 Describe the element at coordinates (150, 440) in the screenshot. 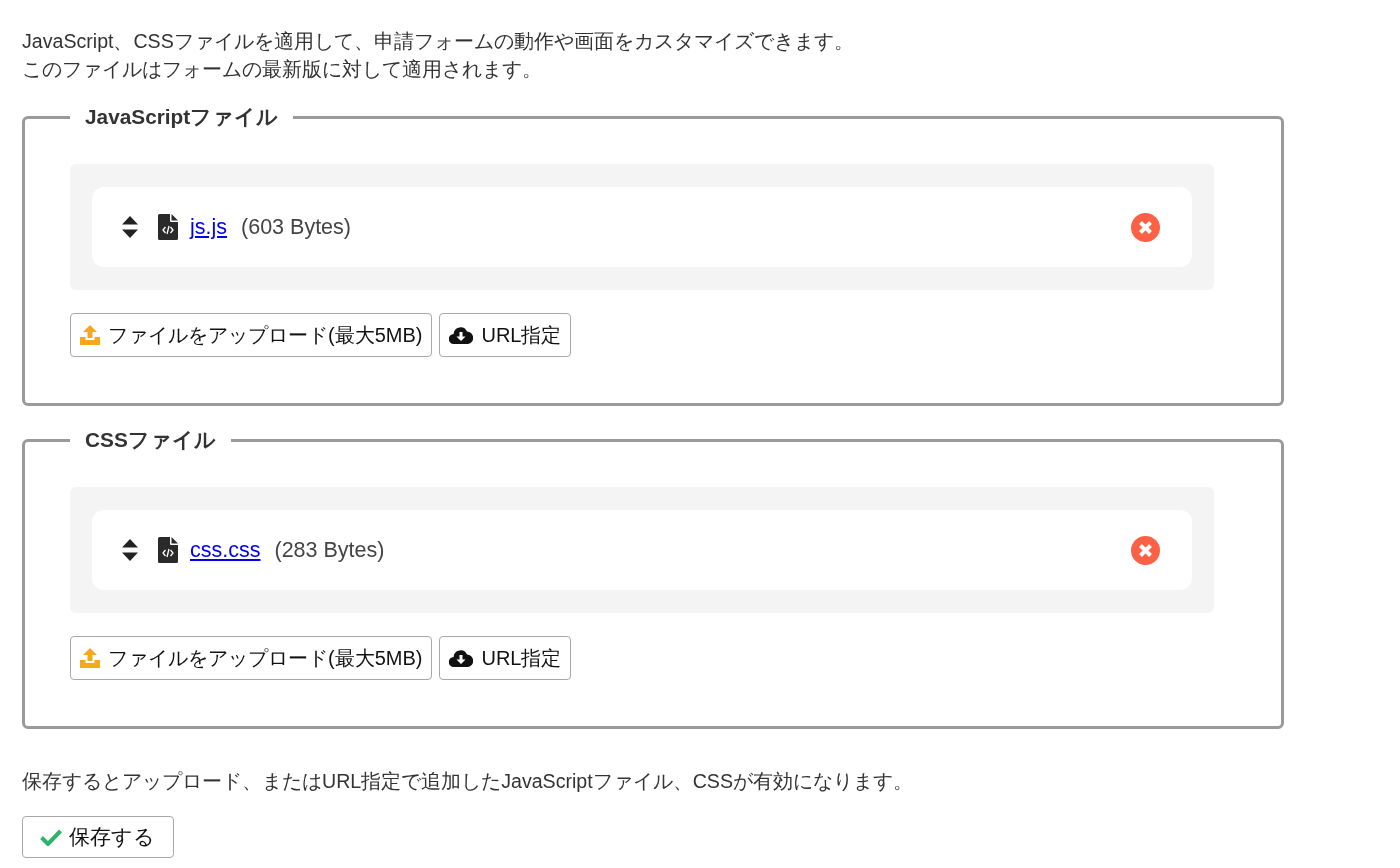

I see `section-legend: CSSファイル` at that location.